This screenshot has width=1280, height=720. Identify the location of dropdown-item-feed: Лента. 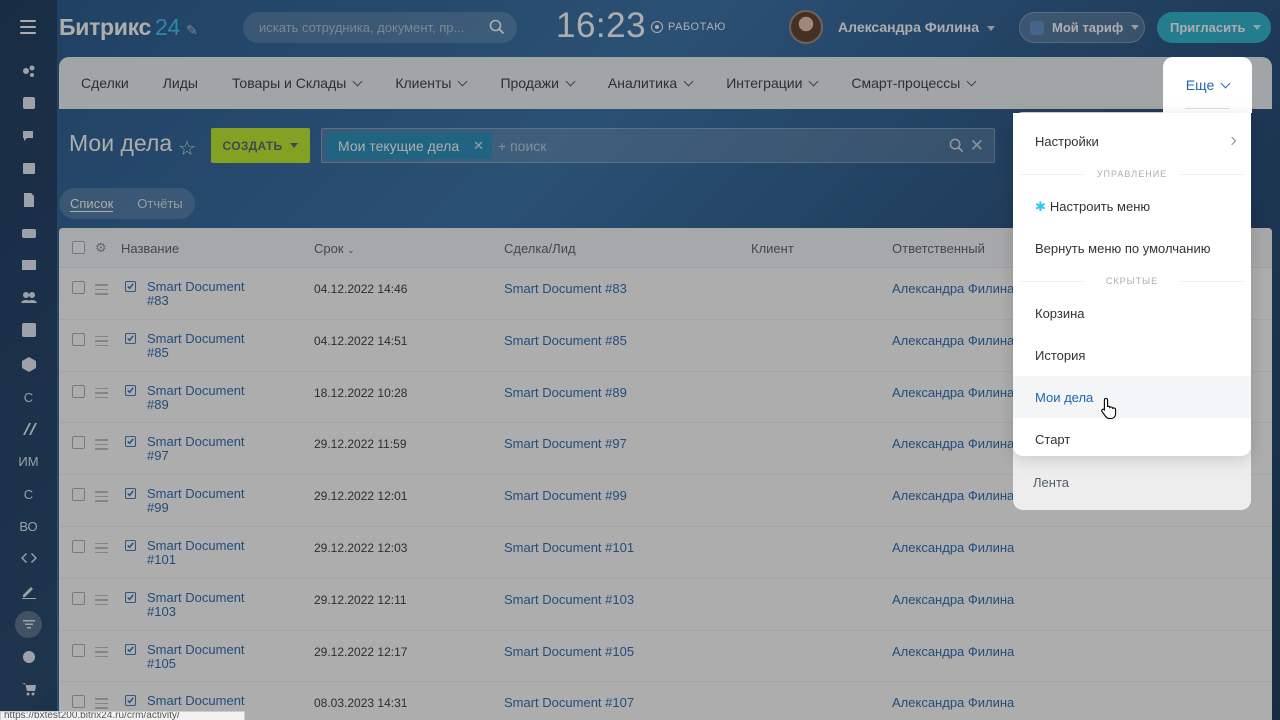
(1051, 482).